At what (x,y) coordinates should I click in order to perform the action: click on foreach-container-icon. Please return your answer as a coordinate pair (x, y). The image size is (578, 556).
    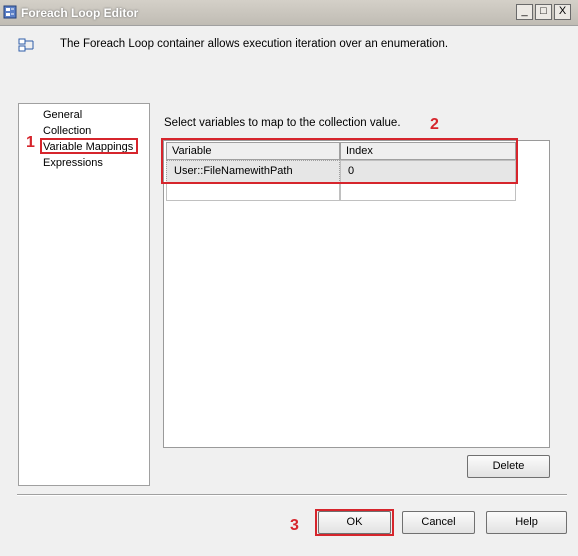
    Looking at the image, I should click on (26, 45).